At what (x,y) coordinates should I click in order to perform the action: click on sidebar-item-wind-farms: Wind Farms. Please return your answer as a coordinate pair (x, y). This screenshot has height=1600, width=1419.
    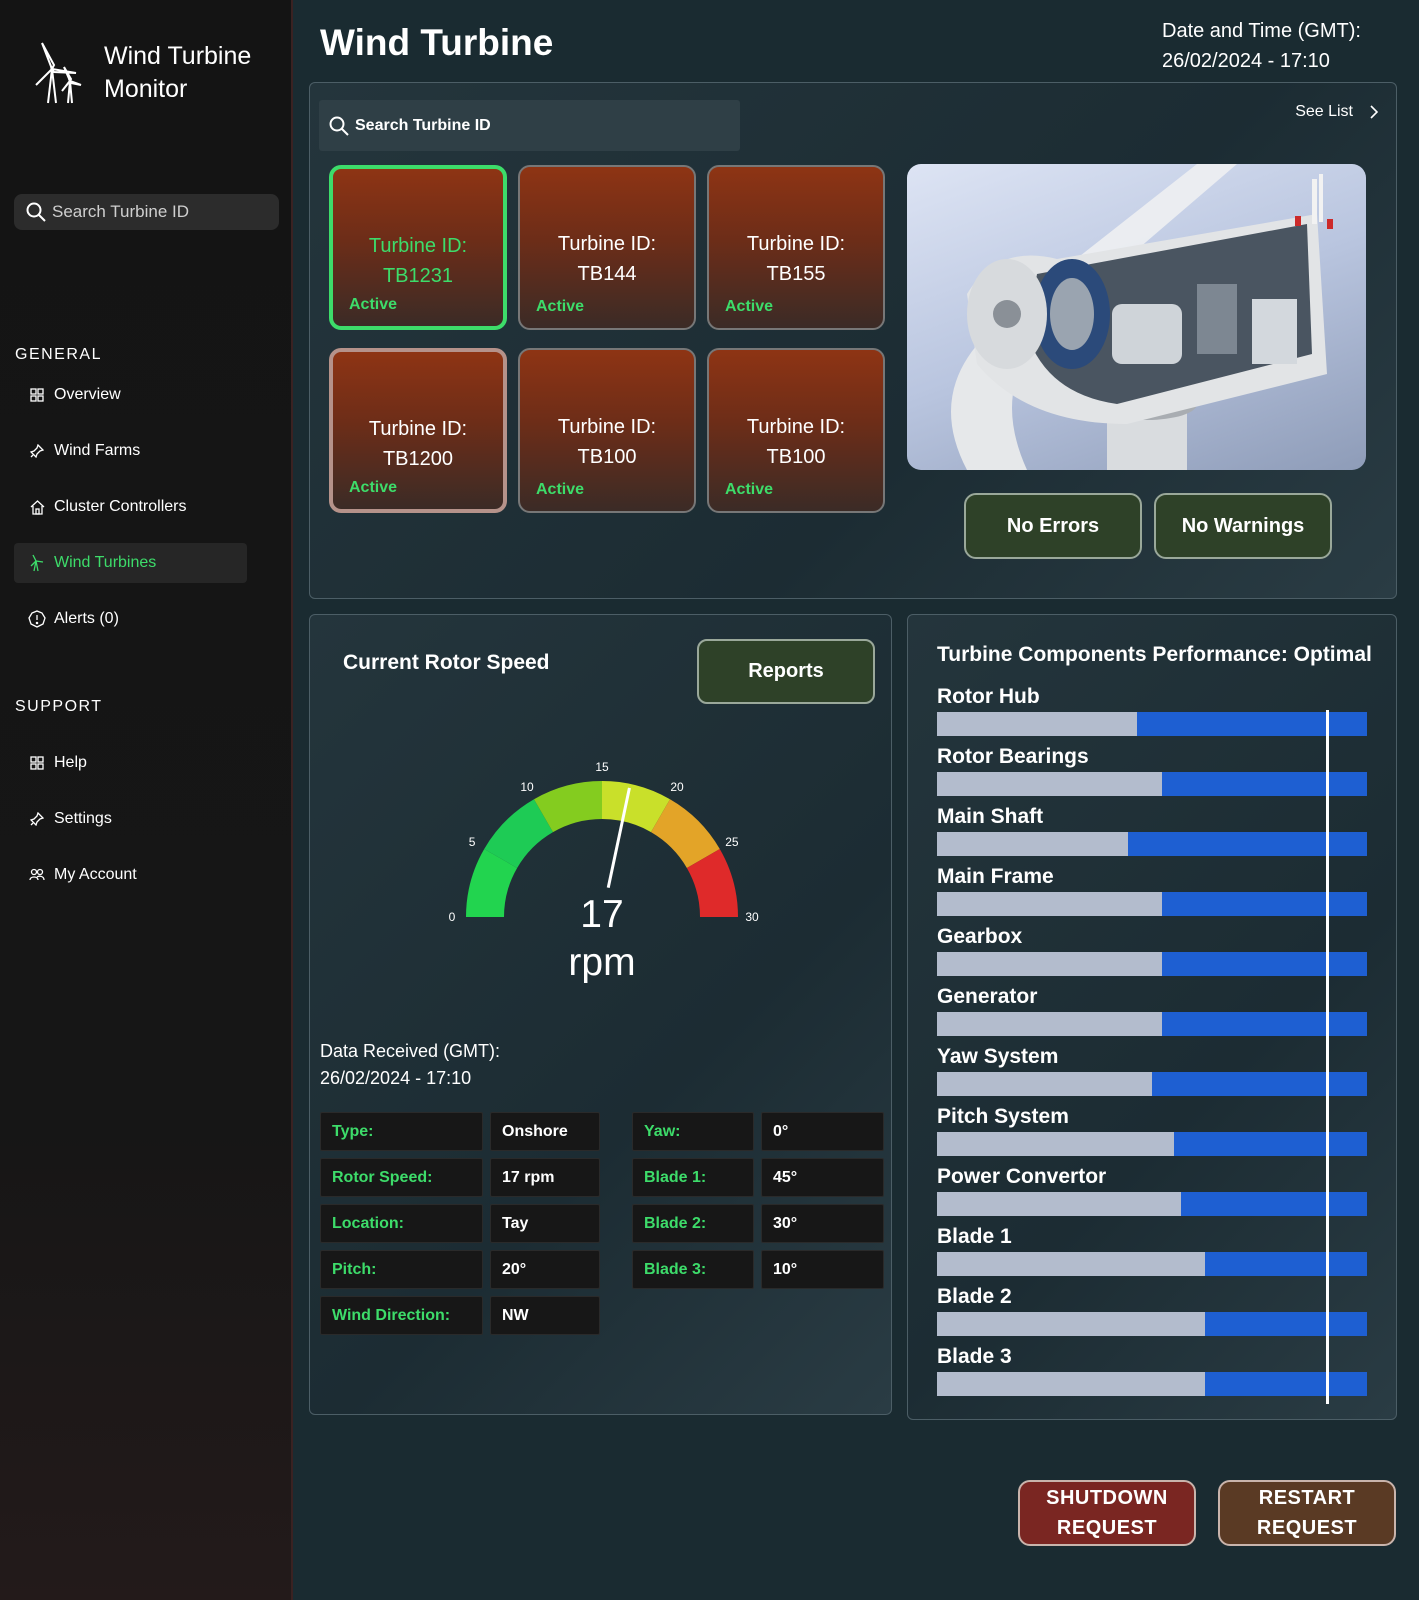
    Looking at the image, I should click on (130, 451).